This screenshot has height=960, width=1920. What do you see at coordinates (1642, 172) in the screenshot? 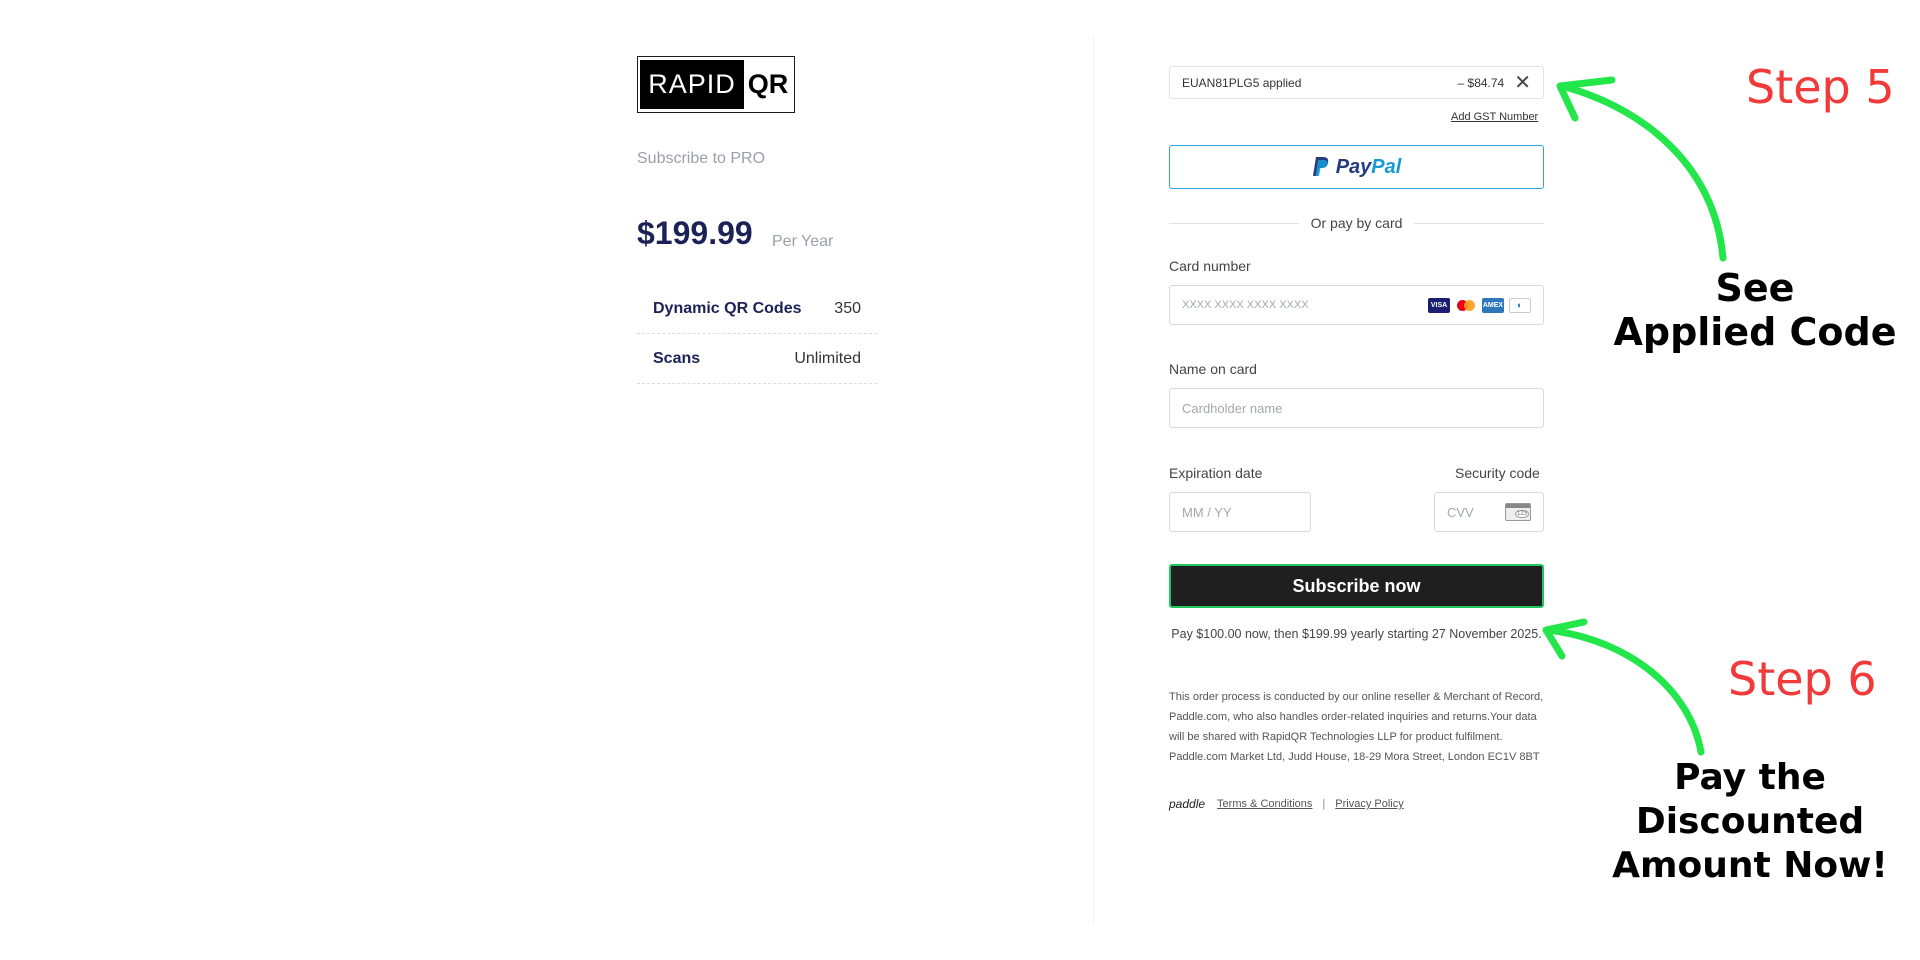
I see `arrow-to-coupon` at bounding box center [1642, 172].